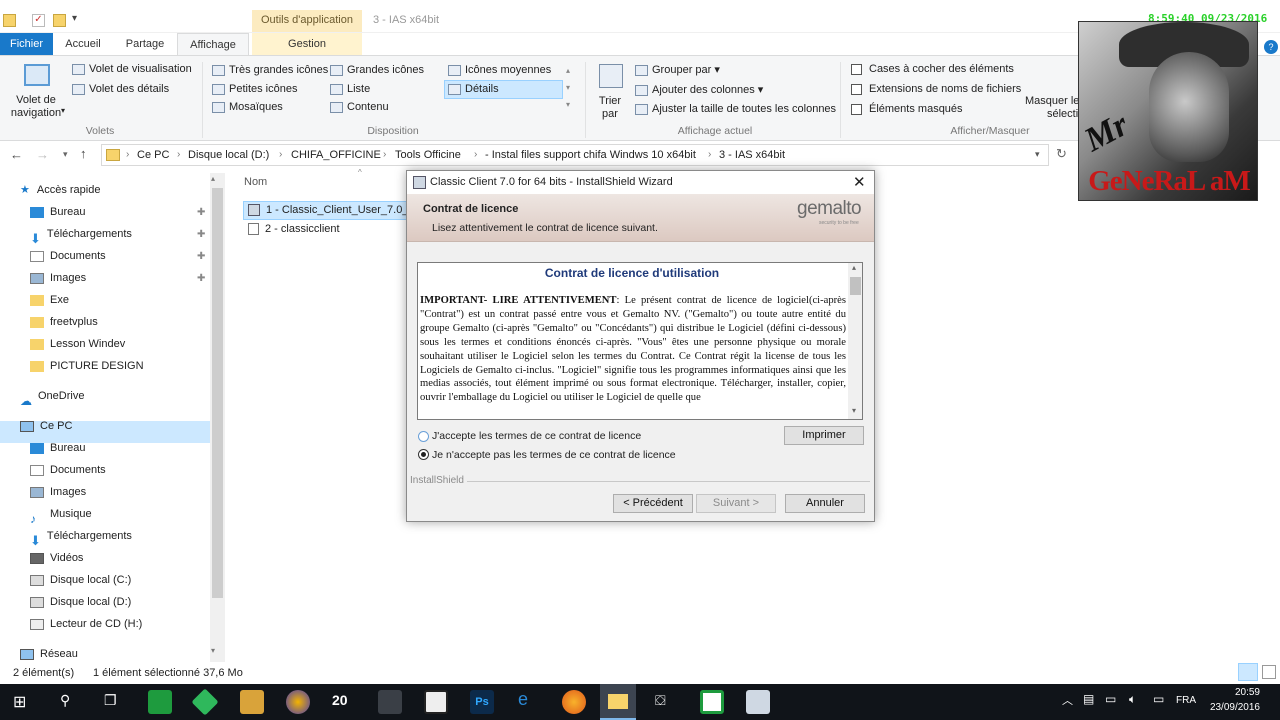 This screenshot has height=720, width=1280. I want to click on very-large-icons-button: Très grandes icônes, so click(270, 70).